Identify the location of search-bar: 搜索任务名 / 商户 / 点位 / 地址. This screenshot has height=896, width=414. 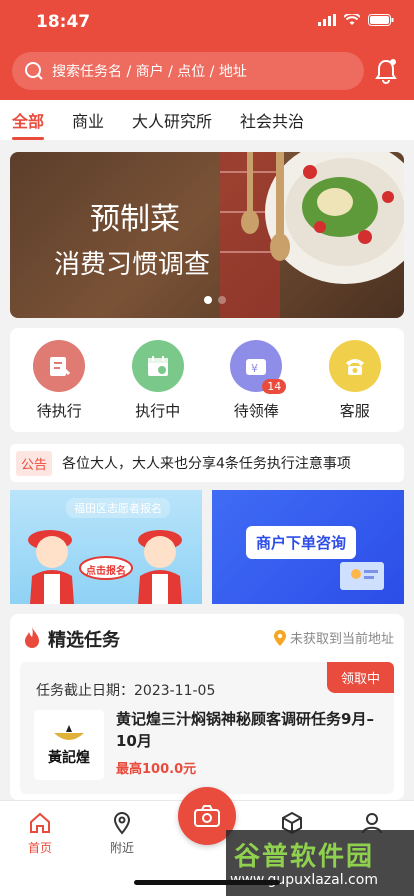
(188, 71).